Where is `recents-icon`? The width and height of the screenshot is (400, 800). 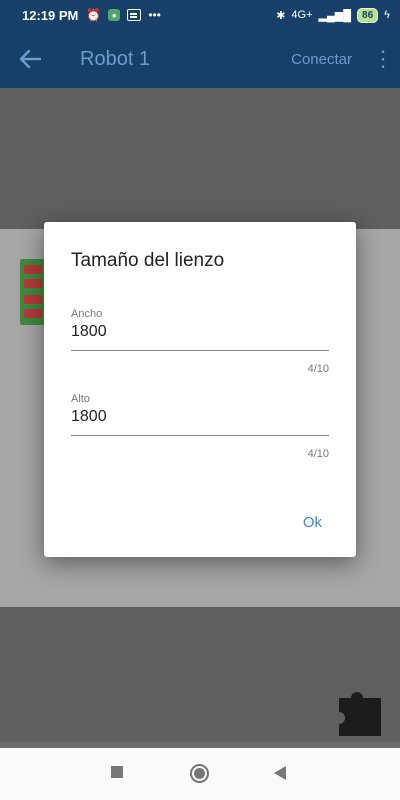 recents-icon is located at coordinates (117, 772).